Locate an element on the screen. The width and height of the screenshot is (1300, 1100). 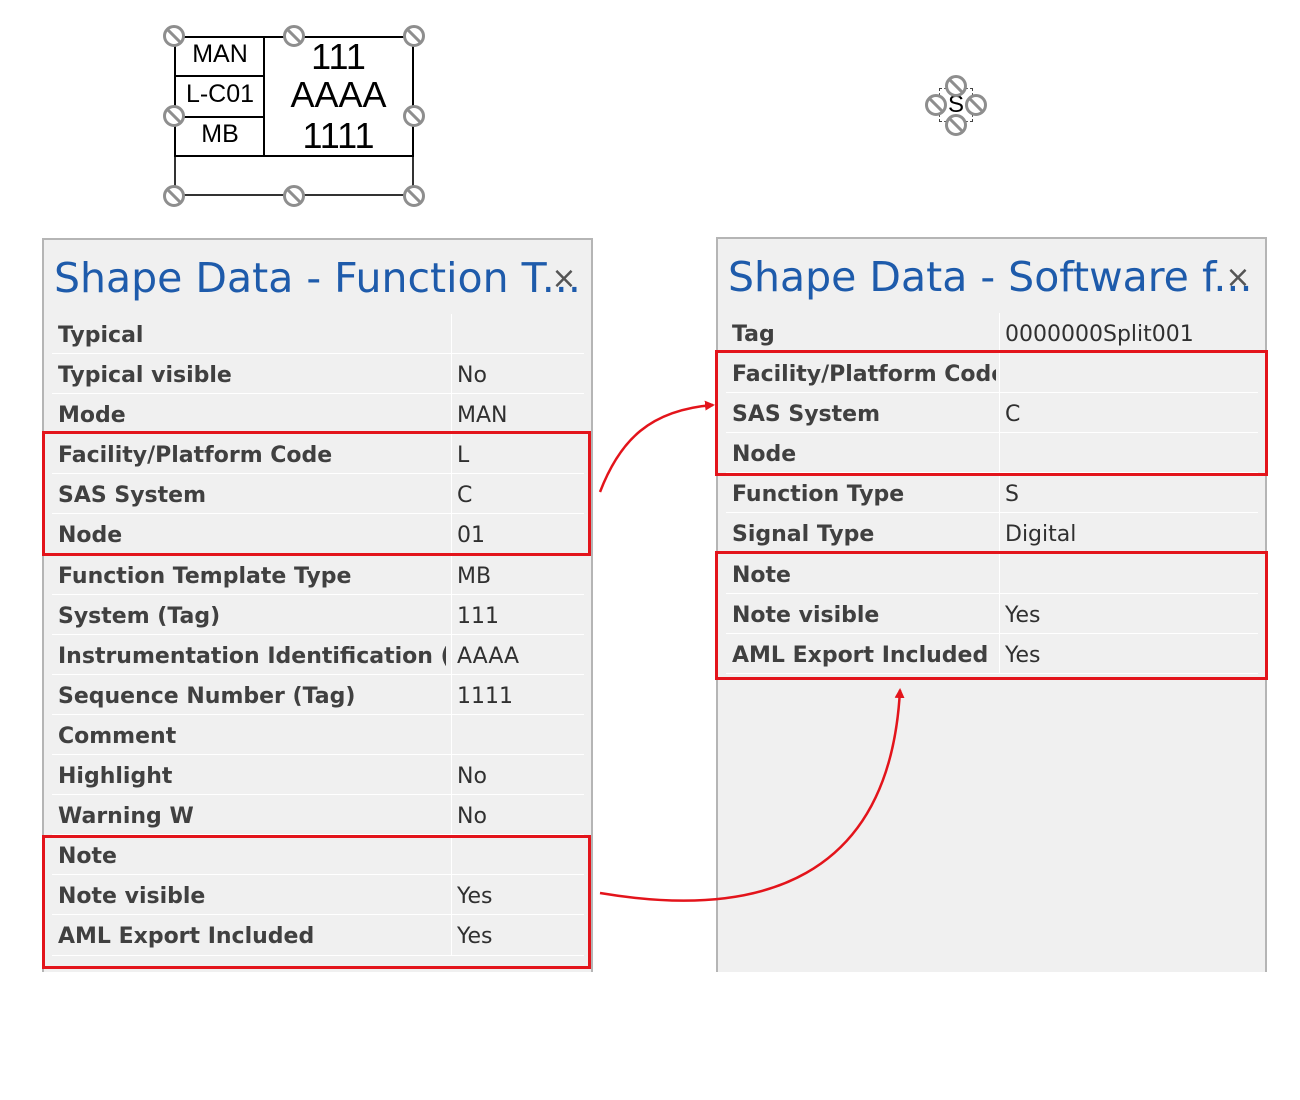
arrow-note-mapping is located at coordinates (752, 795).